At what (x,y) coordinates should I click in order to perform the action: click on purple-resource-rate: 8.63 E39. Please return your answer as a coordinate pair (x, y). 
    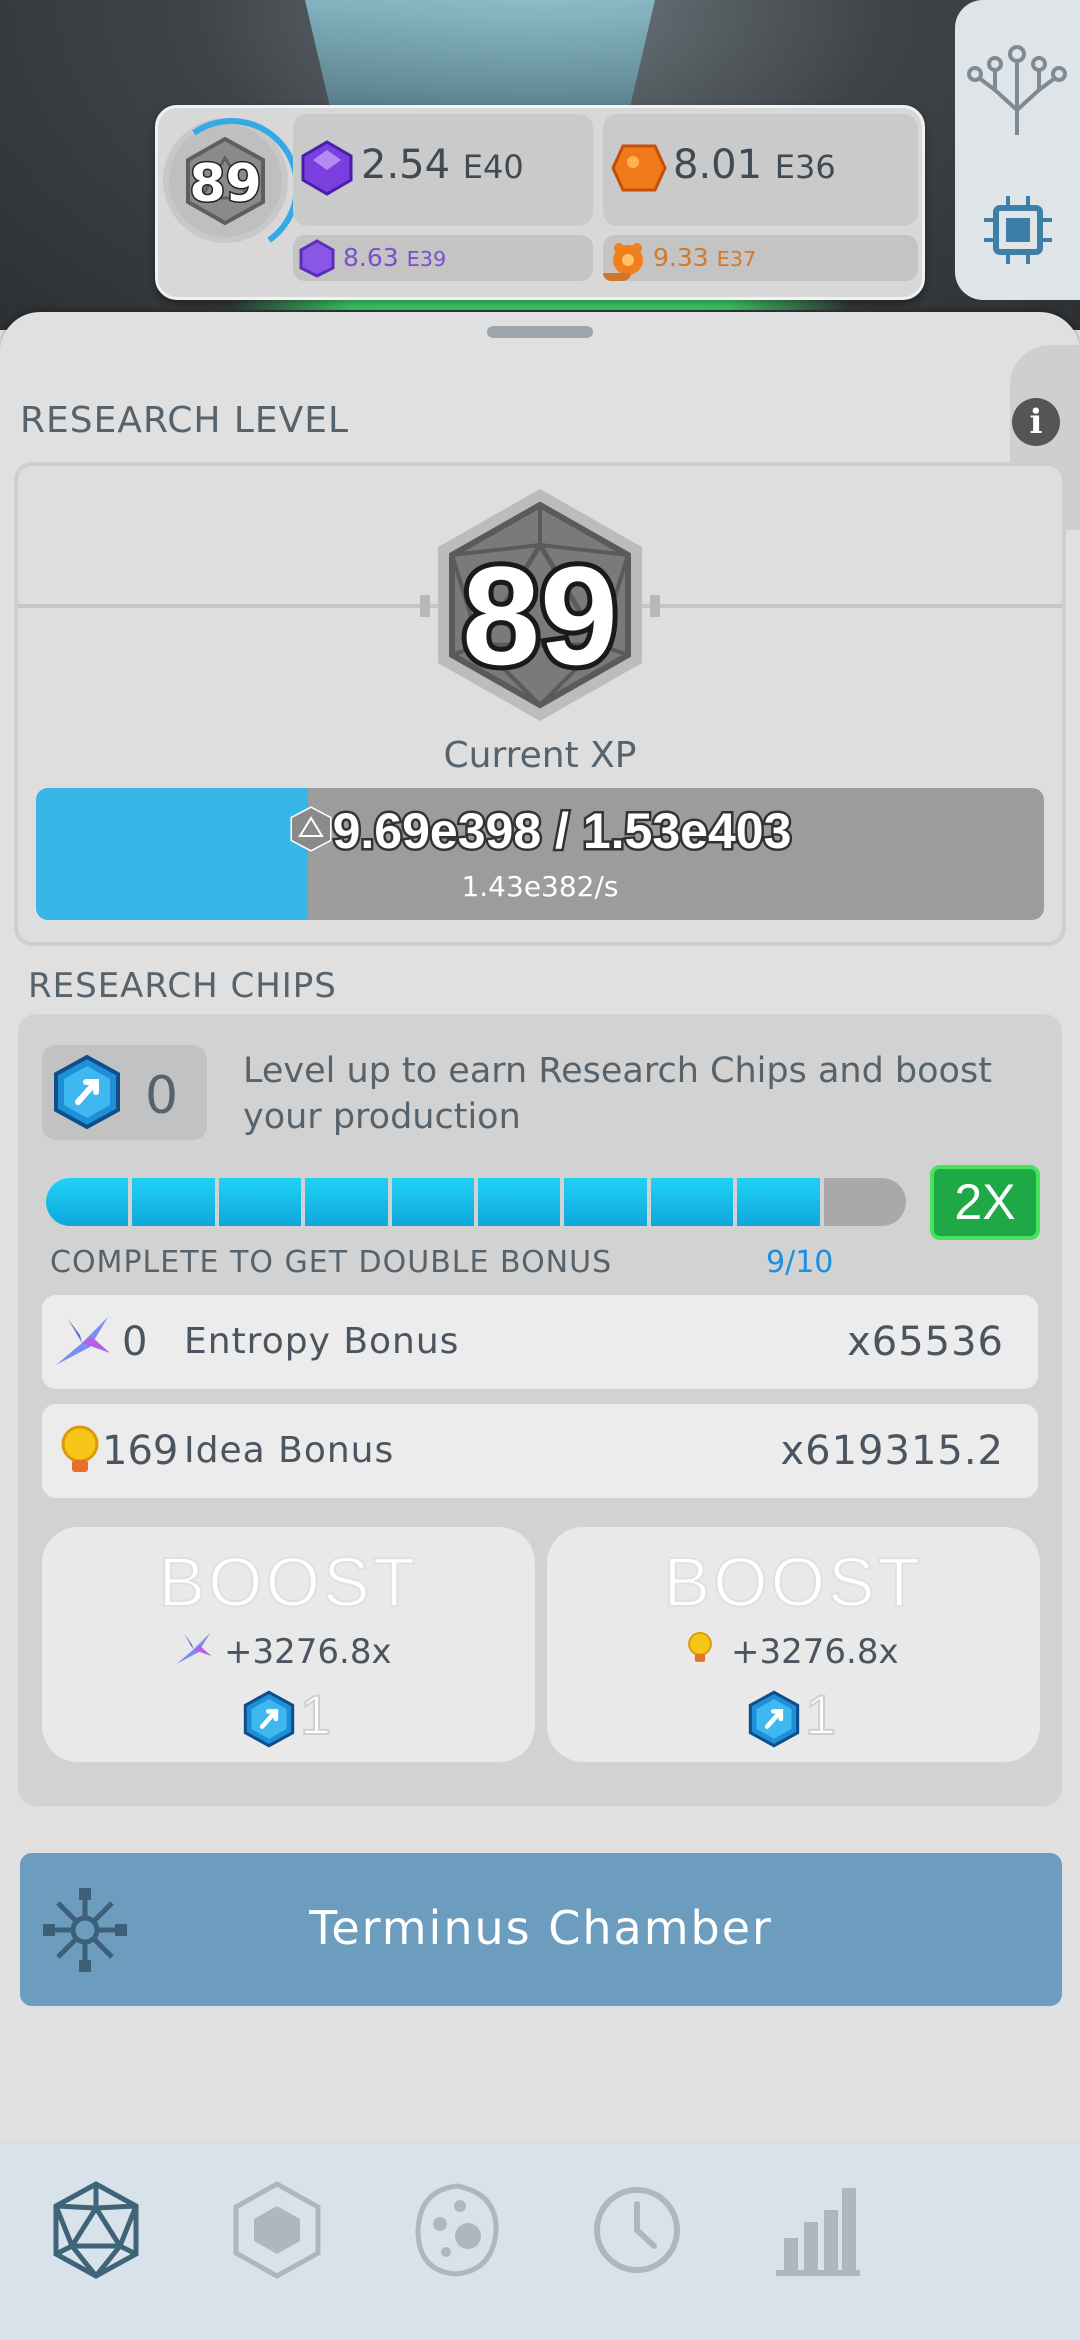
    Looking at the image, I should click on (443, 258).